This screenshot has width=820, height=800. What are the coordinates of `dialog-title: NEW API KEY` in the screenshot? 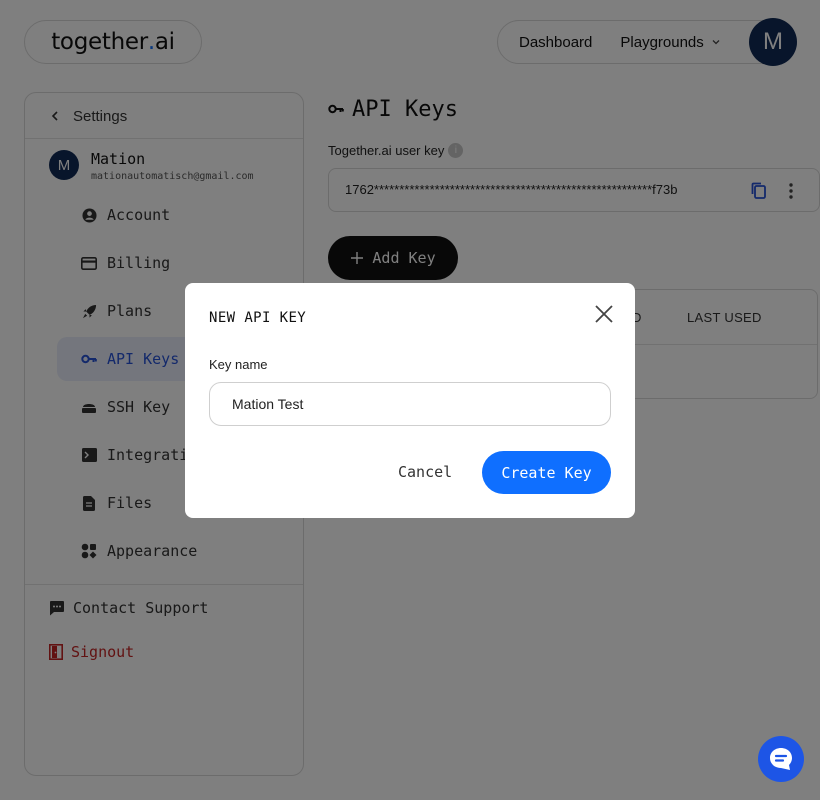 It's located at (258, 318).